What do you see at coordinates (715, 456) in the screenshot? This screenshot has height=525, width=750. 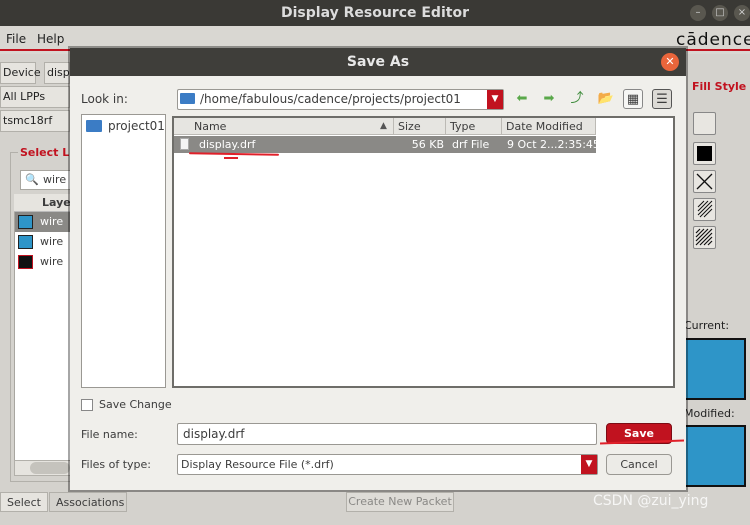 I see `modified-swatch` at bounding box center [715, 456].